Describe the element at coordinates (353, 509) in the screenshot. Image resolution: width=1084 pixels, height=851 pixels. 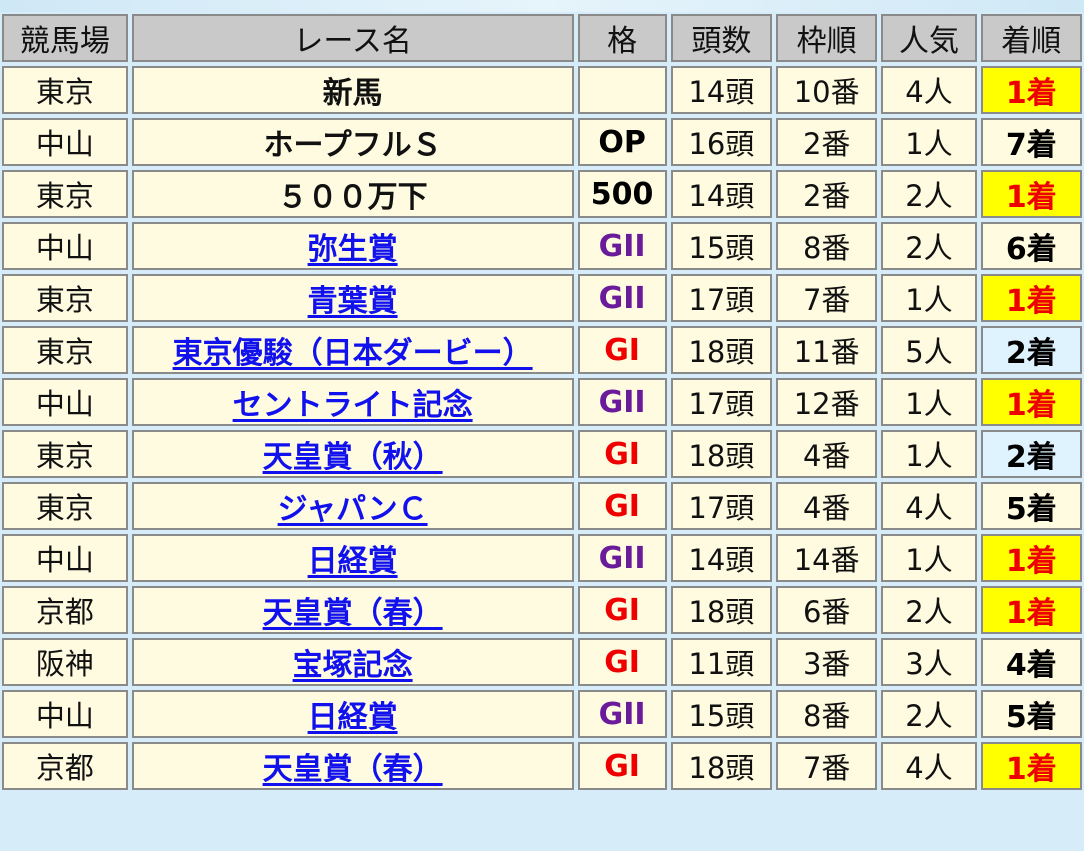
I see `race-link: ジャパンＣ` at that location.